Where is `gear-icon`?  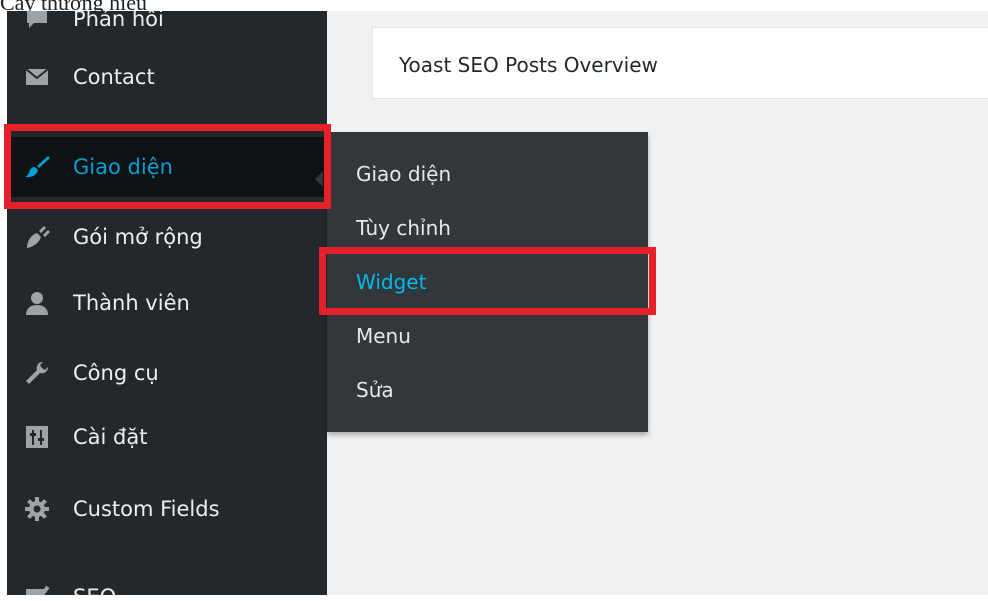 gear-icon is located at coordinates (37, 509).